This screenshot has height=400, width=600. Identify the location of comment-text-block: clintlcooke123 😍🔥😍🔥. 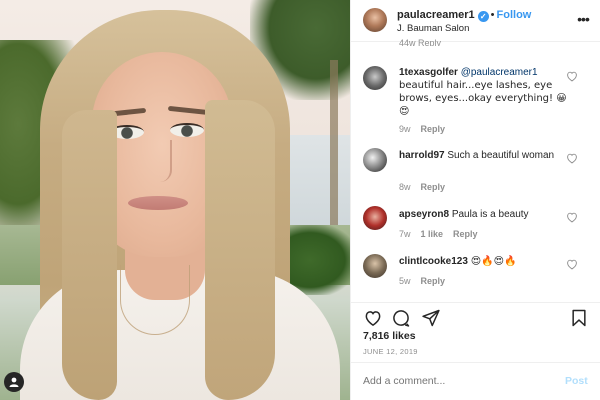
(485, 261).